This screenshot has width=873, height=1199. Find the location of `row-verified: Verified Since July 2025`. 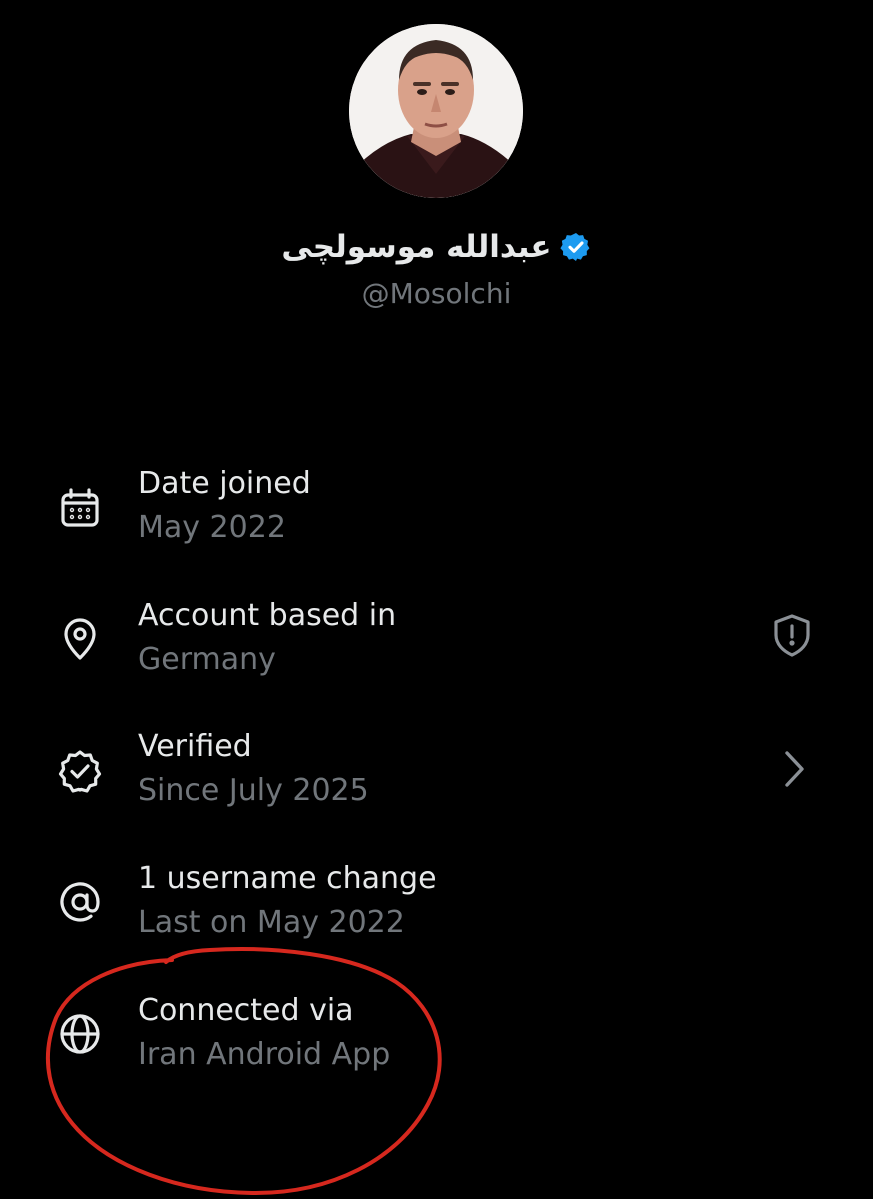

row-verified: Verified Since July 2025 is located at coordinates (436, 783).